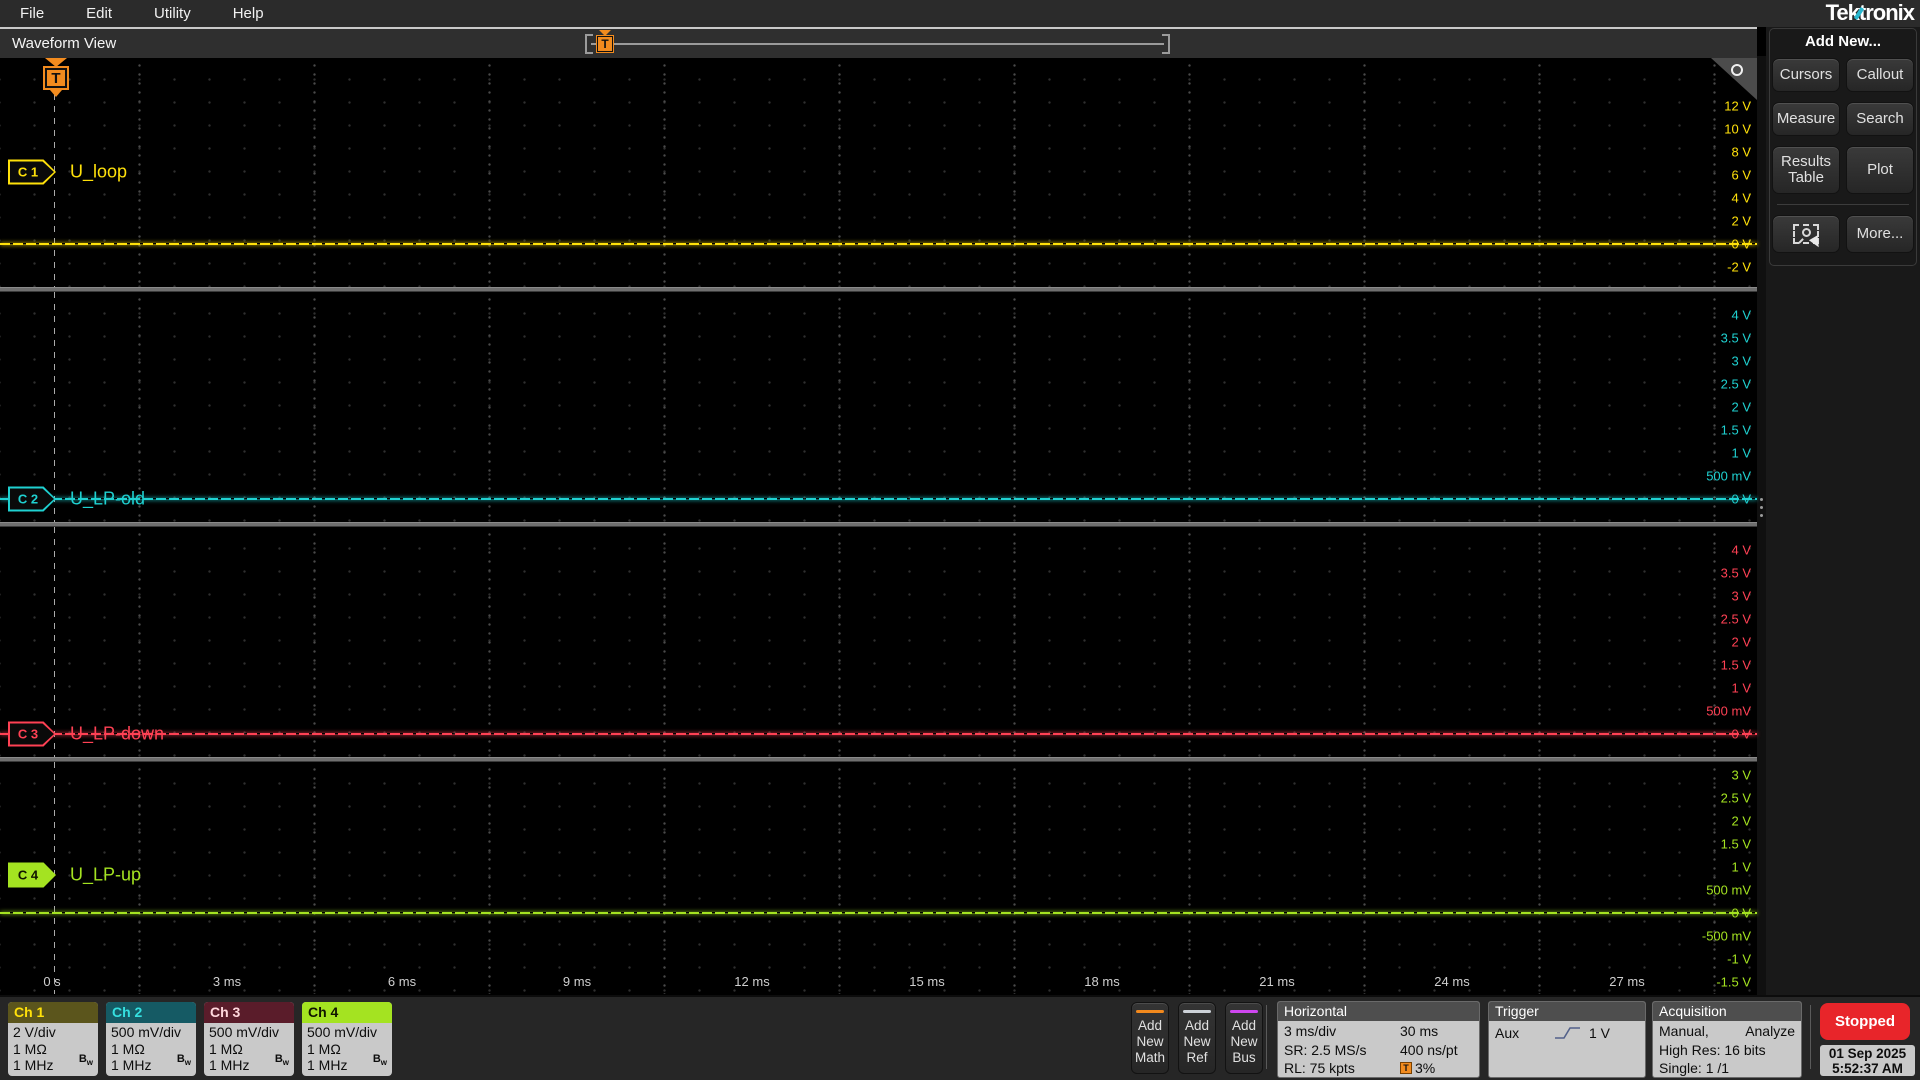 The image size is (1920, 1080). I want to click on time-tick-label: 3 ms, so click(227, 981).